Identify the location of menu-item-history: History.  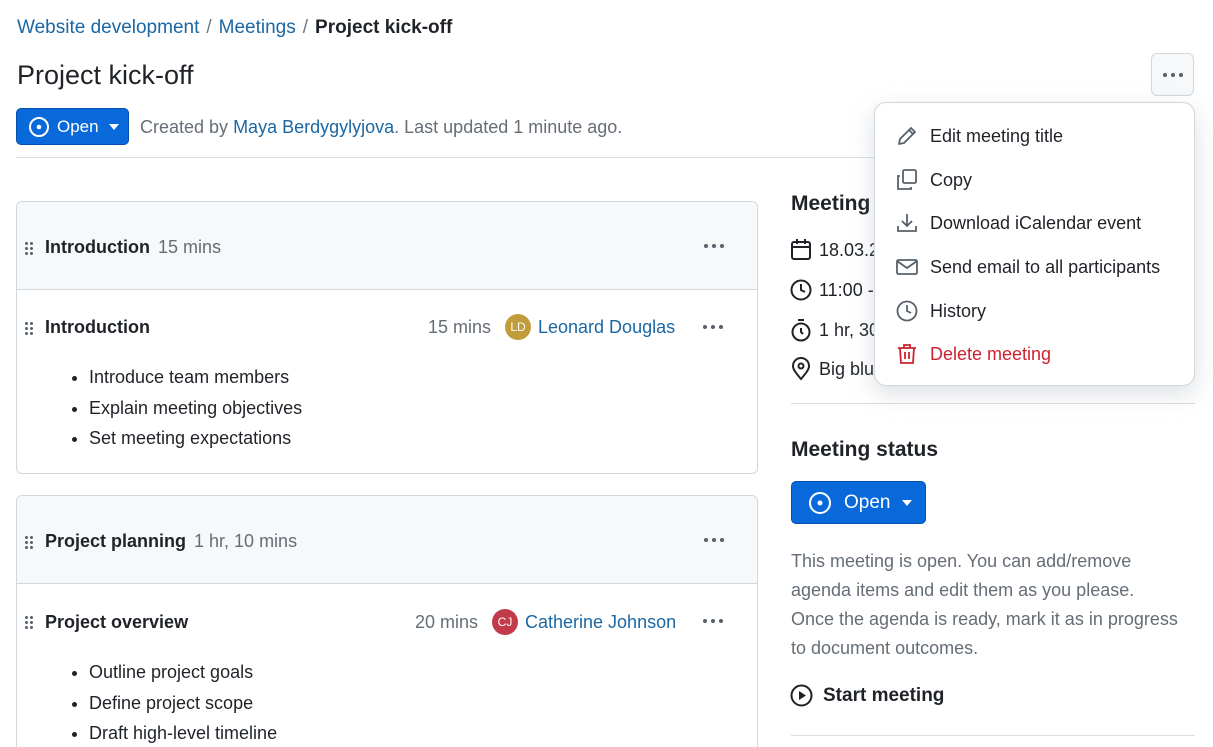
(940, 311).